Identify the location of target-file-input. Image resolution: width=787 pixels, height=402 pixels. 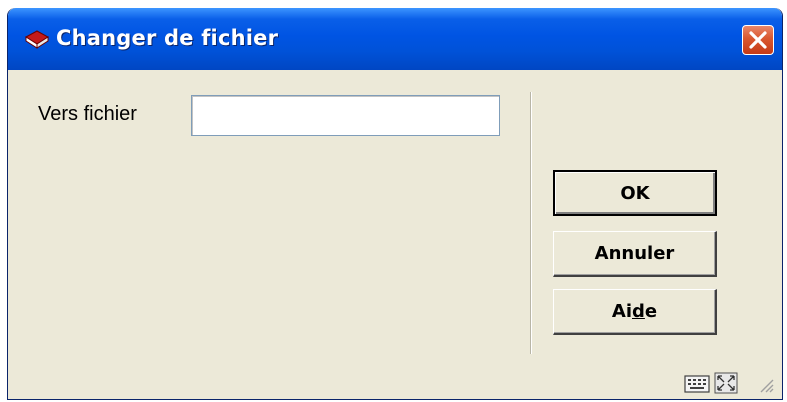
(345, 115).